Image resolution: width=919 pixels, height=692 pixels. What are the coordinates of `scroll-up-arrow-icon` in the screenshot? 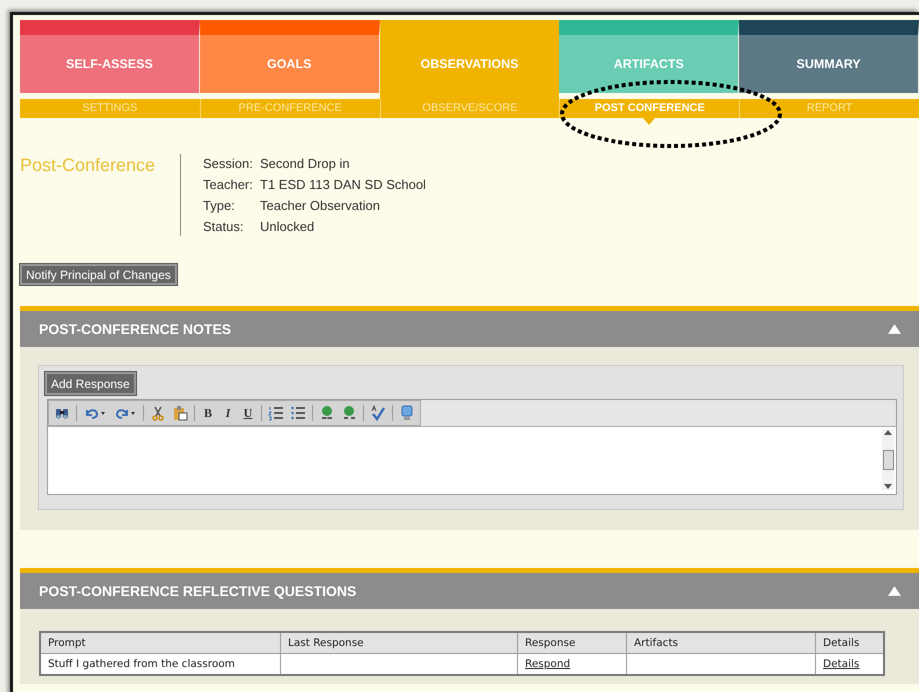 It's located at (888, 432).